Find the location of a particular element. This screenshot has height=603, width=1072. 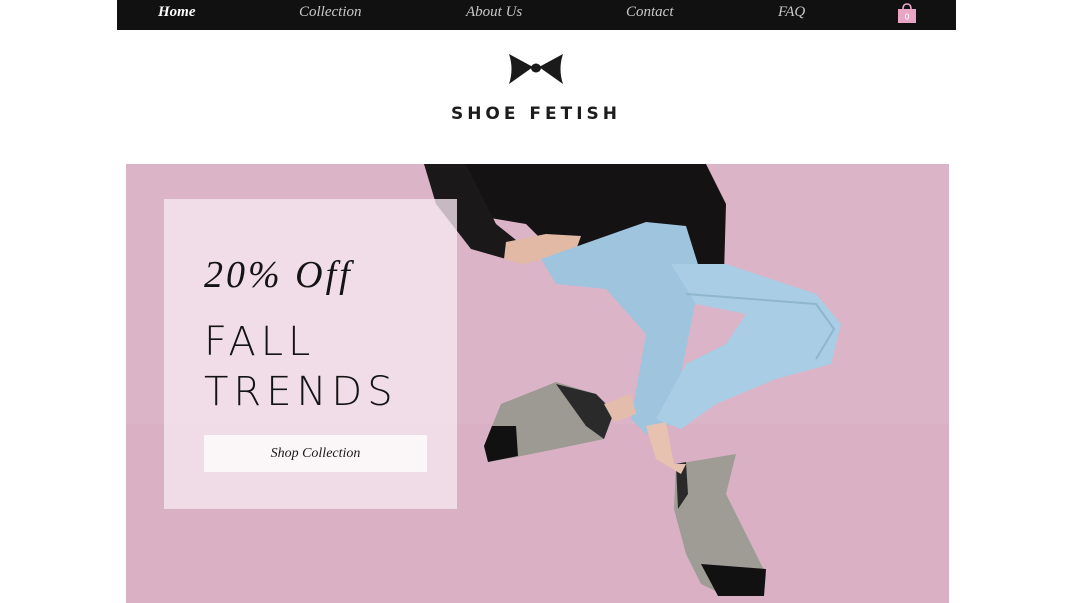

promo-title-line1: FALL is located at coordinates (260, 342).